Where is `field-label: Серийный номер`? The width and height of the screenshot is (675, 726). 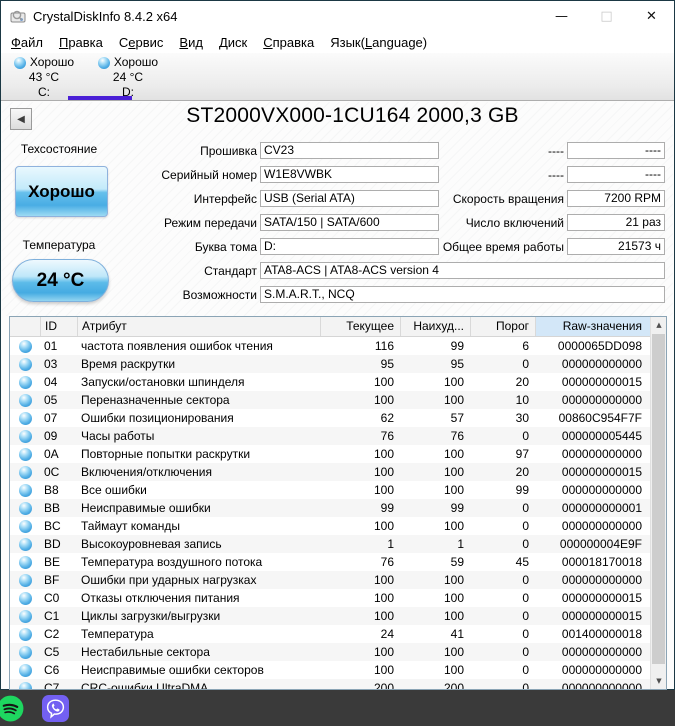
field-label: Серийный номер is located at coordinates (209, 175).